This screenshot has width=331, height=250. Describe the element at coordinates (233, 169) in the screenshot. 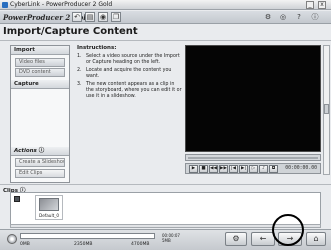

I see `previous-icon: |◀` at that location.